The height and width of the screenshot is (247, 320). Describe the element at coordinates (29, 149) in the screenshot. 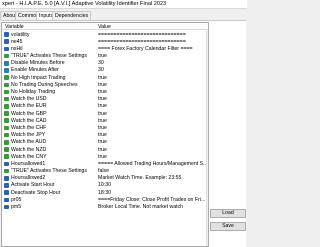

I see `variable-name: Watch the NZD` at that location.